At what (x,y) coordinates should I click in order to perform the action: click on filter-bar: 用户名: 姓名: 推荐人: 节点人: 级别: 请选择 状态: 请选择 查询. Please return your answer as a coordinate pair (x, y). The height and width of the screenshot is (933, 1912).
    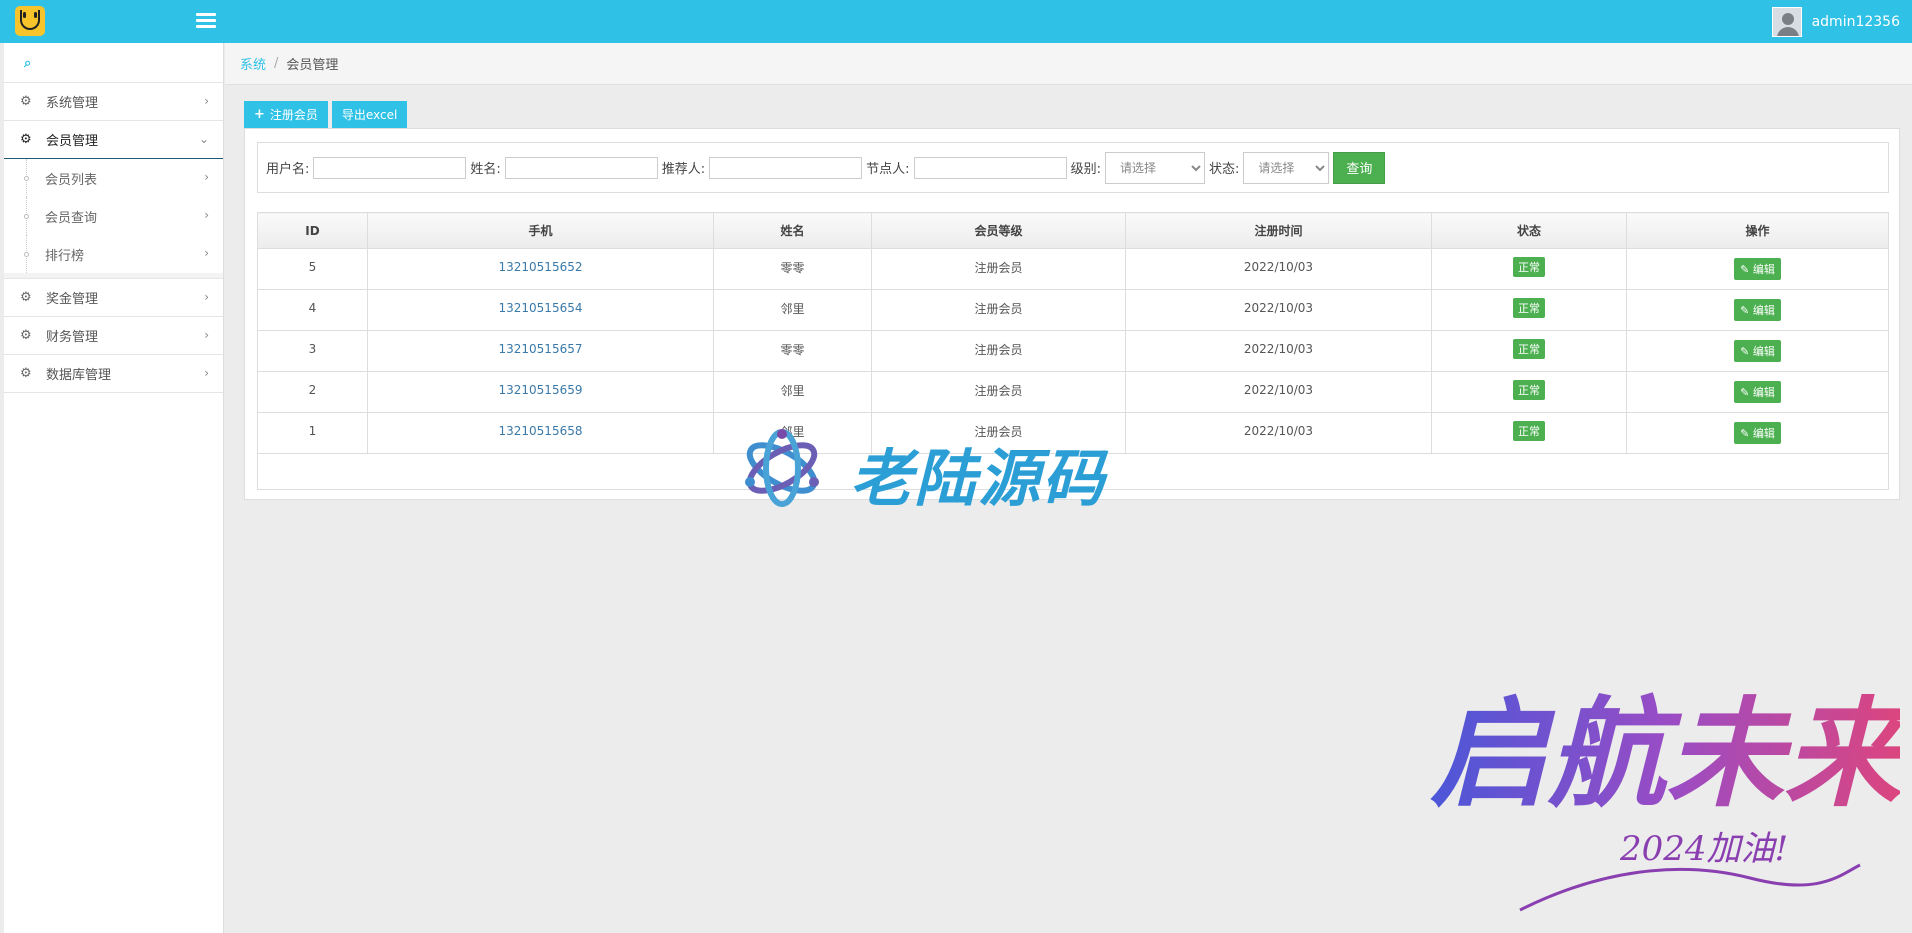
    Looking at the image, I should click on (1073, 167).